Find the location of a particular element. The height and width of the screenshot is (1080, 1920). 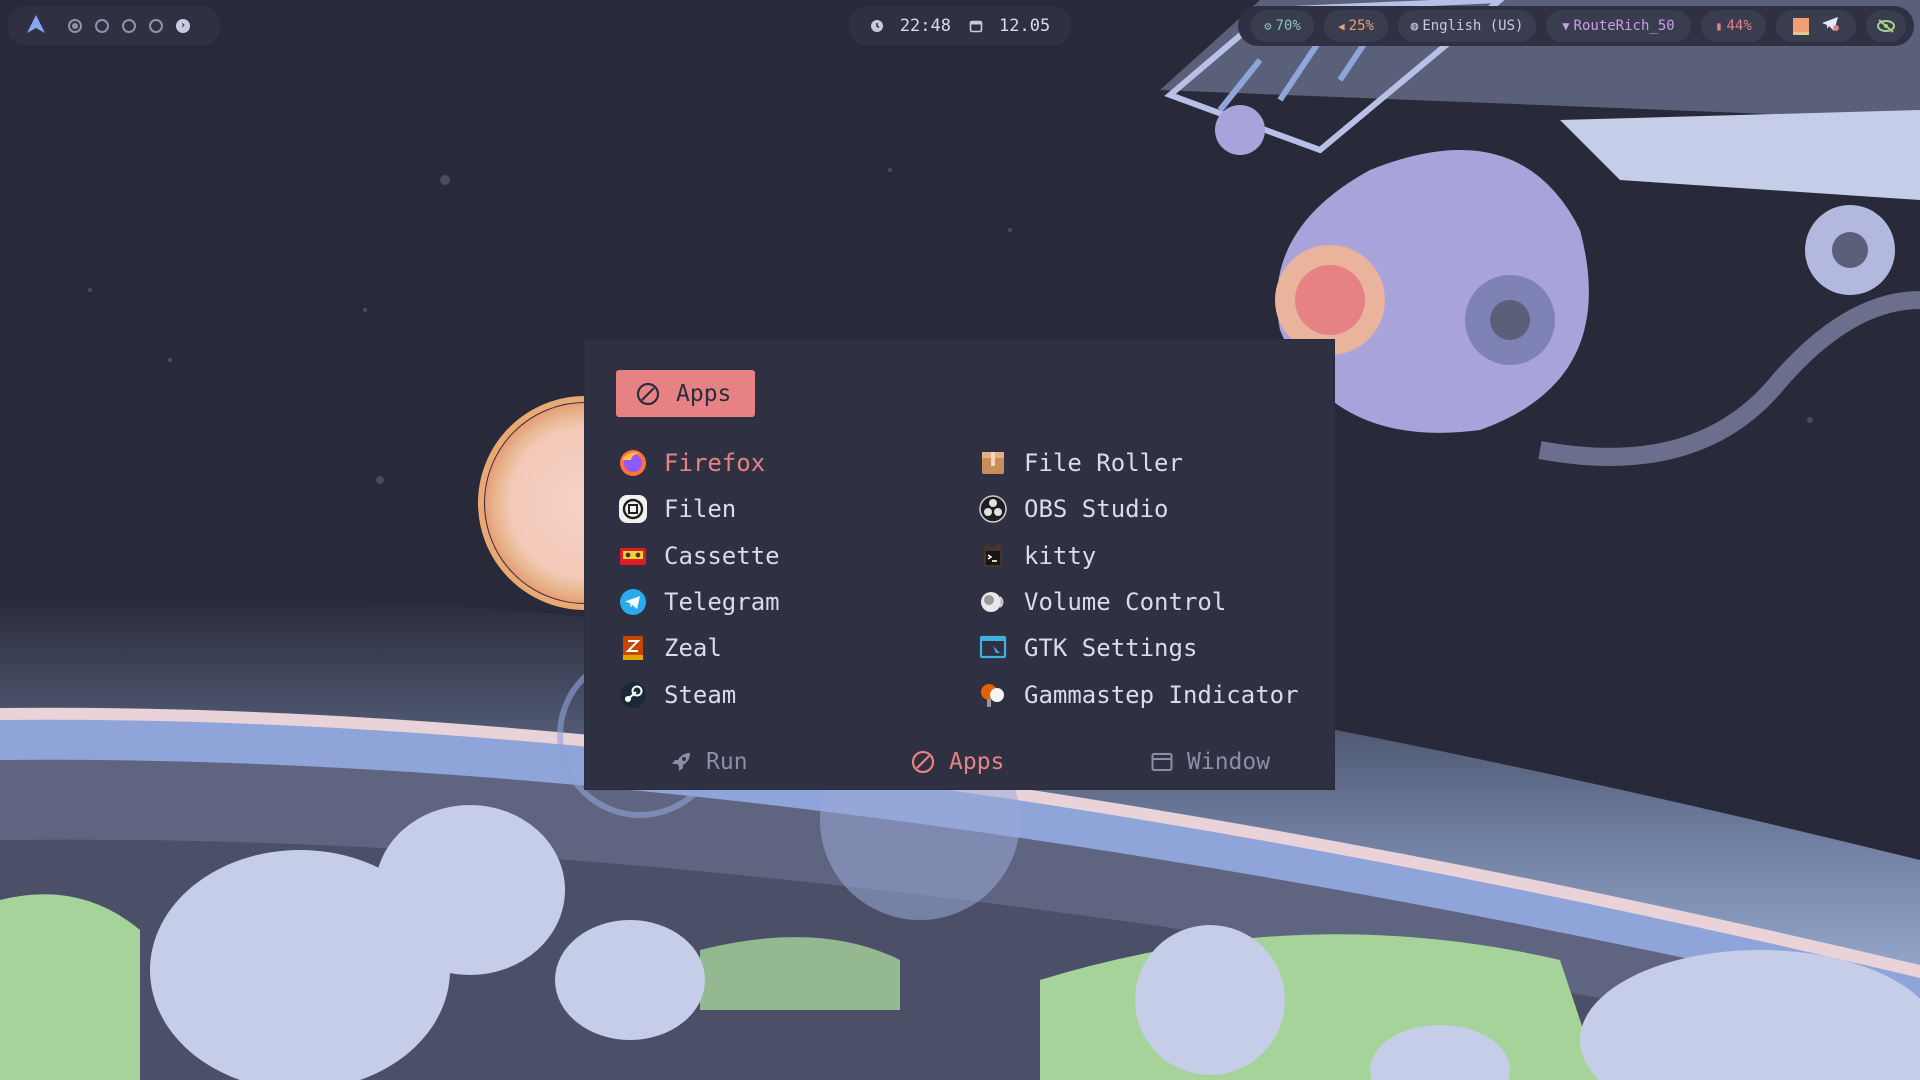

zeal-icon is located at coordinates (633, 648).